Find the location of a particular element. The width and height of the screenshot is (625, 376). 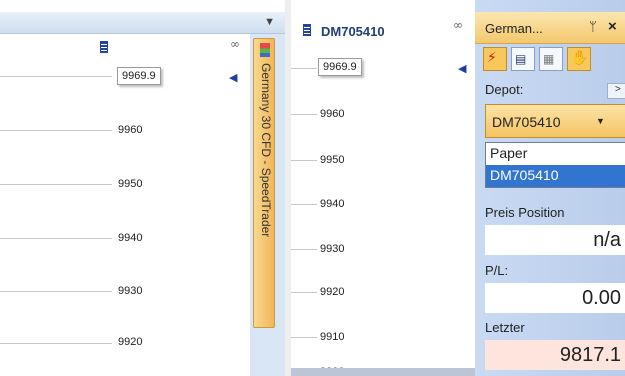

preis-position-field: n/a is located at coordinates (555, 240).